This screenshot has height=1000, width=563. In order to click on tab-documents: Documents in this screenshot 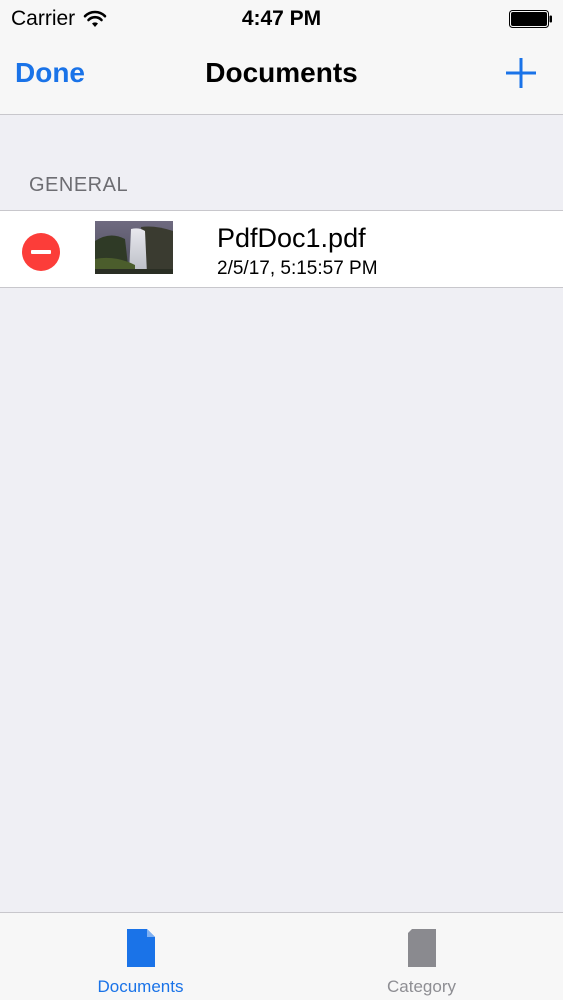, I will do `click(140, 956)`.